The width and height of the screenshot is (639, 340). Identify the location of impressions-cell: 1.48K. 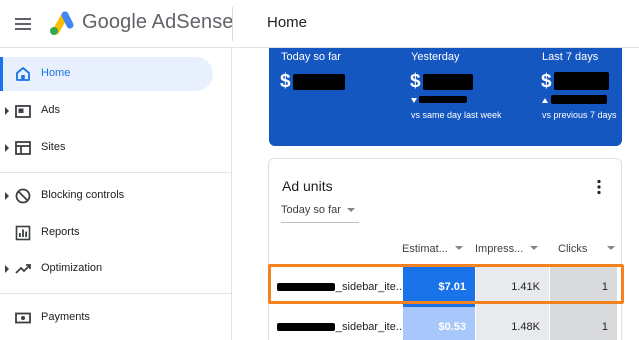
(512, 323).